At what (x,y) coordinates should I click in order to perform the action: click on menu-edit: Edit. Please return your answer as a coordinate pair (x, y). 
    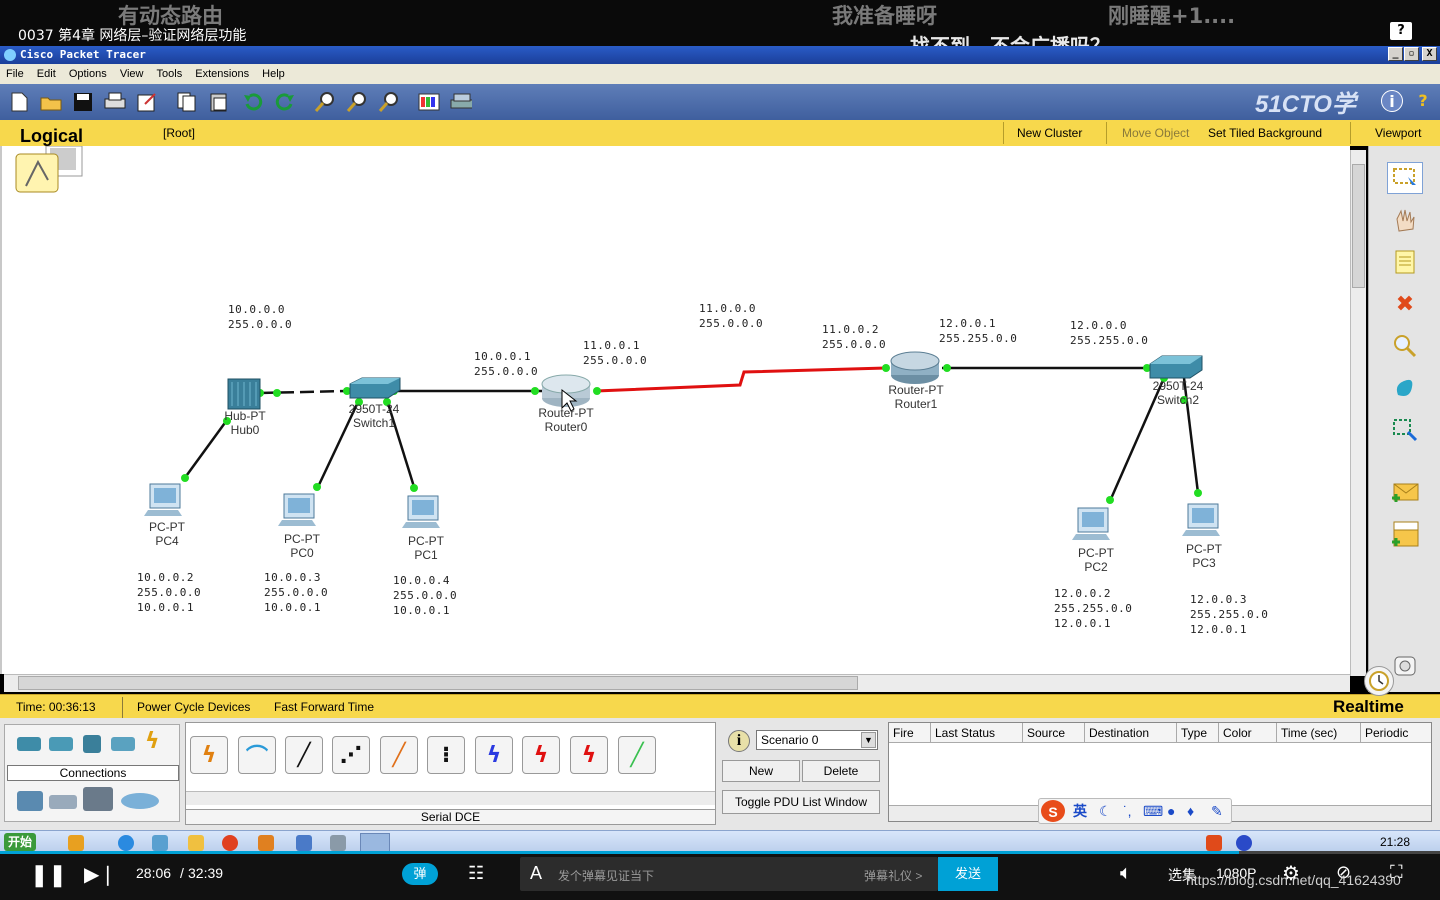
    Looking at the image, I should click on (46, 74).